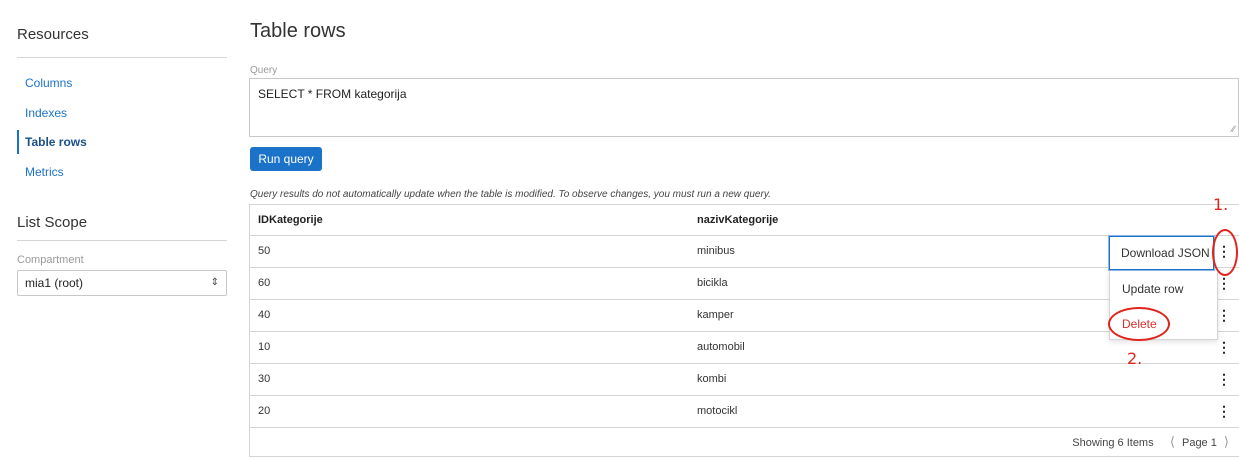 This screenshot has height=461, width=1239. Describe the element at coordinates (264, 70) in the screenshot. I see `query-label: Query` at that location.